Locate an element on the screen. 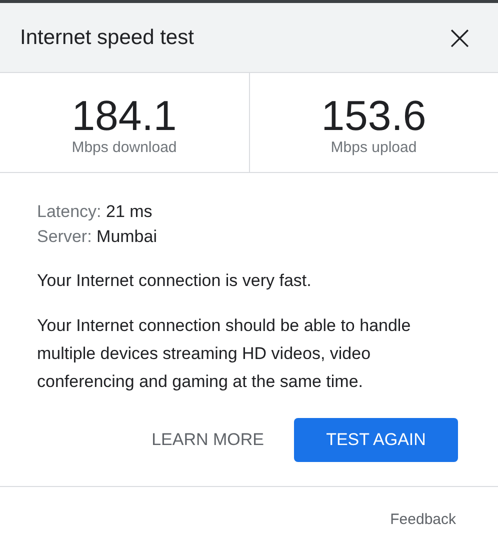 The image size is (498, 552). detail-value: 21 ms is located at coordinates (129, 211).